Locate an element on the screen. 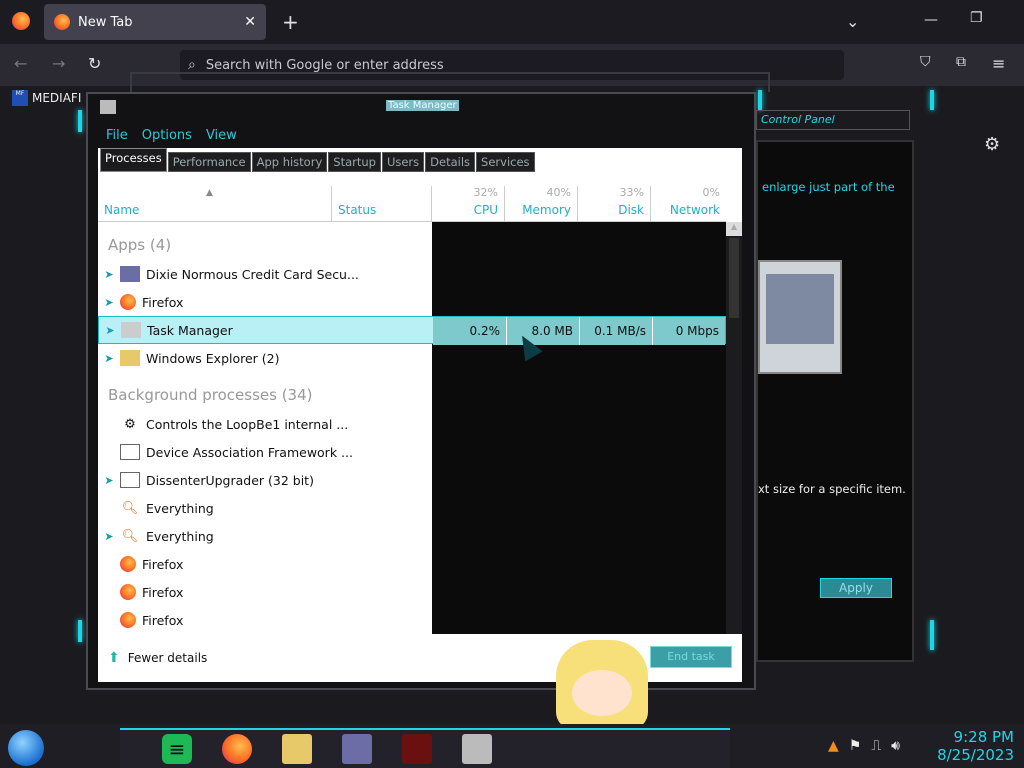 The width and height of the screenshot is (1024, 768). end-task-button: End task is located at coordinates (691, 657).